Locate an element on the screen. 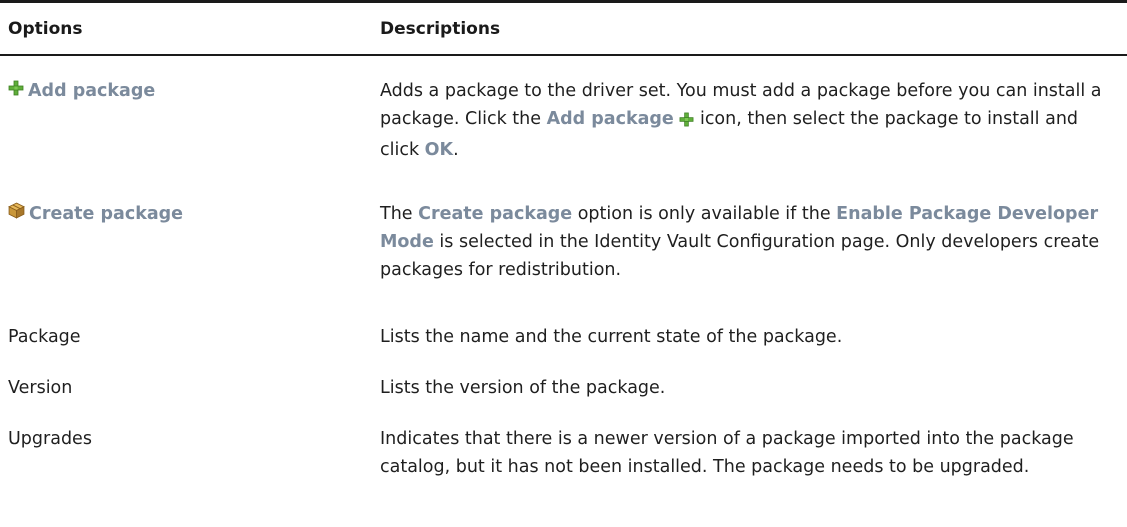 The height and width of the screenshot is (527, 1127). ui-term-add-package: Add package is located at coordinates (610, 119).